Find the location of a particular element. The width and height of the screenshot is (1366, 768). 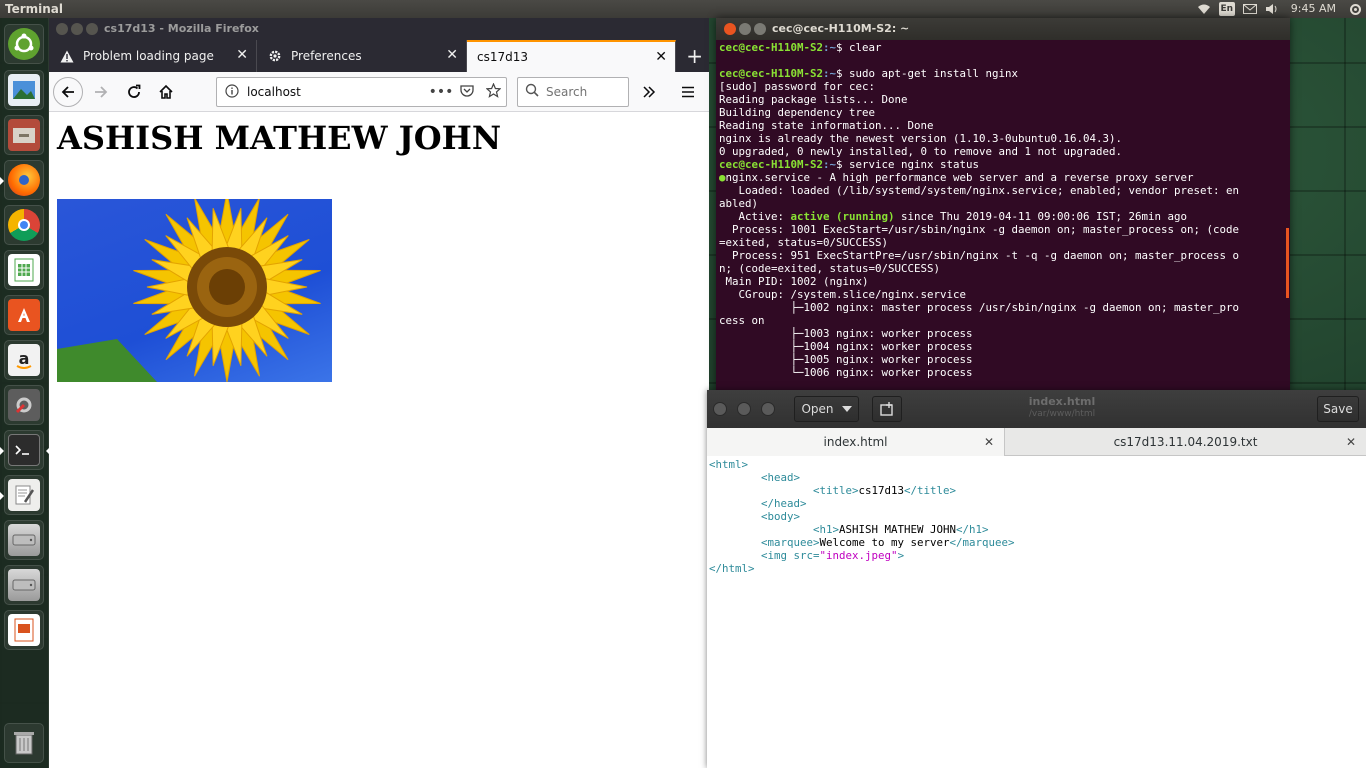

terminal-text: =exited, status=0/SUCCESS) is located at coordinates (804, 242).